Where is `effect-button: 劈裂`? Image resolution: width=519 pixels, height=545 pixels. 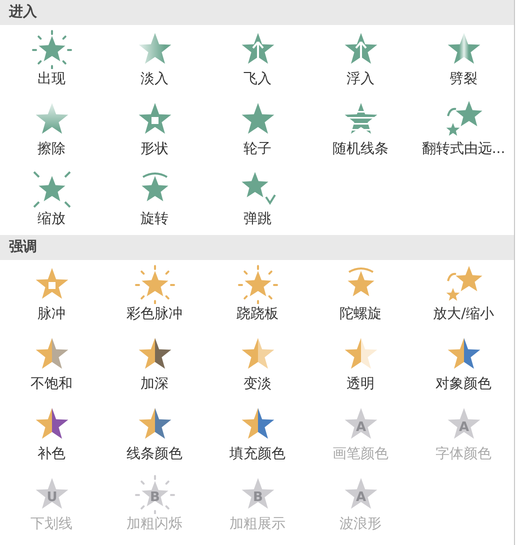
effect-button: 劈裂 is located at coordinates (463, 60).